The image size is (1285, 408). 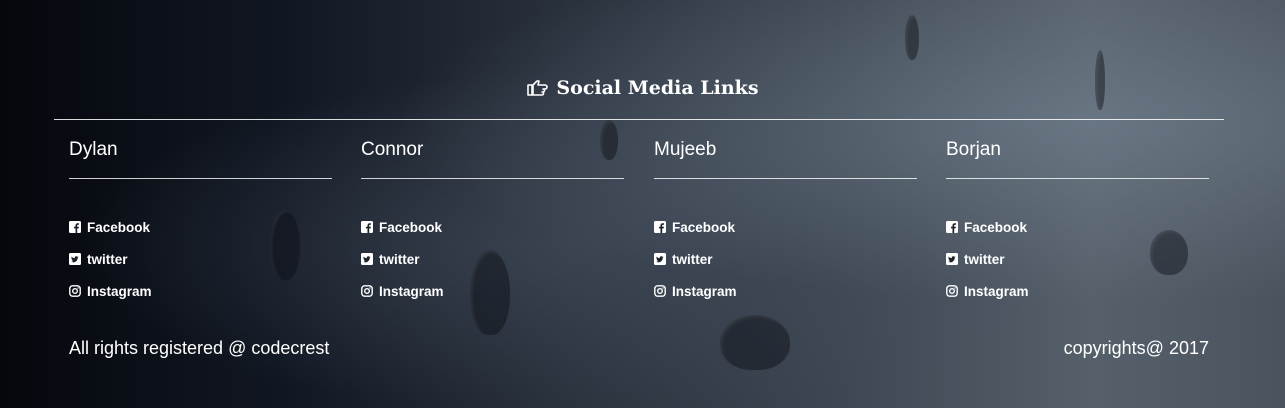 I want to click on heading-title: Social Media Links, so click(x=657, y=88).